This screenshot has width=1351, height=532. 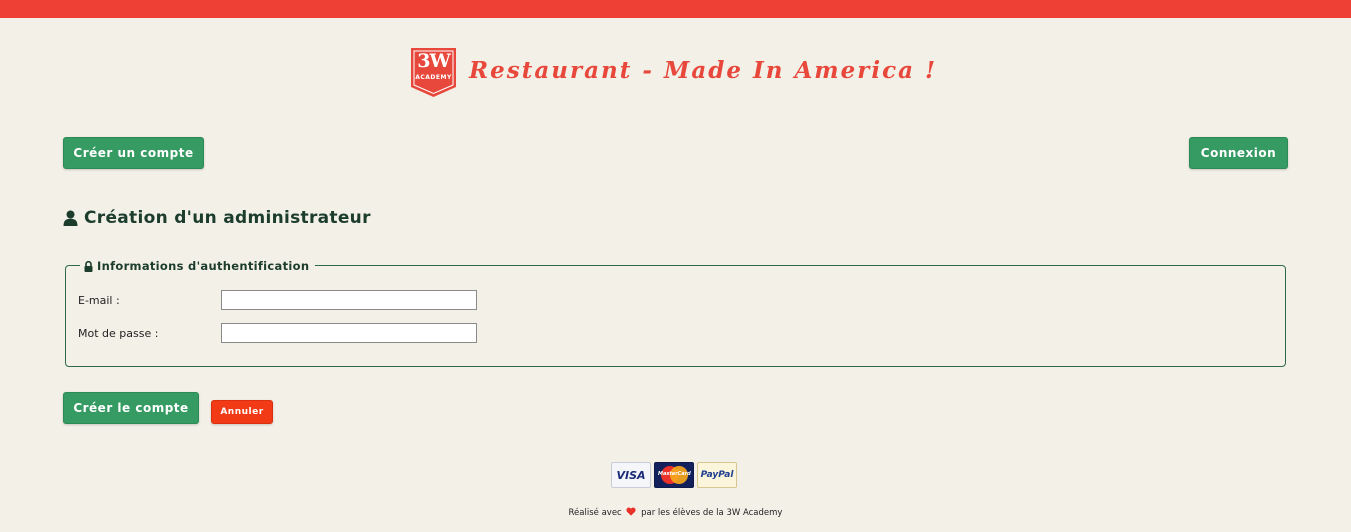 I want to click on fieldset-legend-text: Informations d'authentification, so click(x=203, y=266).